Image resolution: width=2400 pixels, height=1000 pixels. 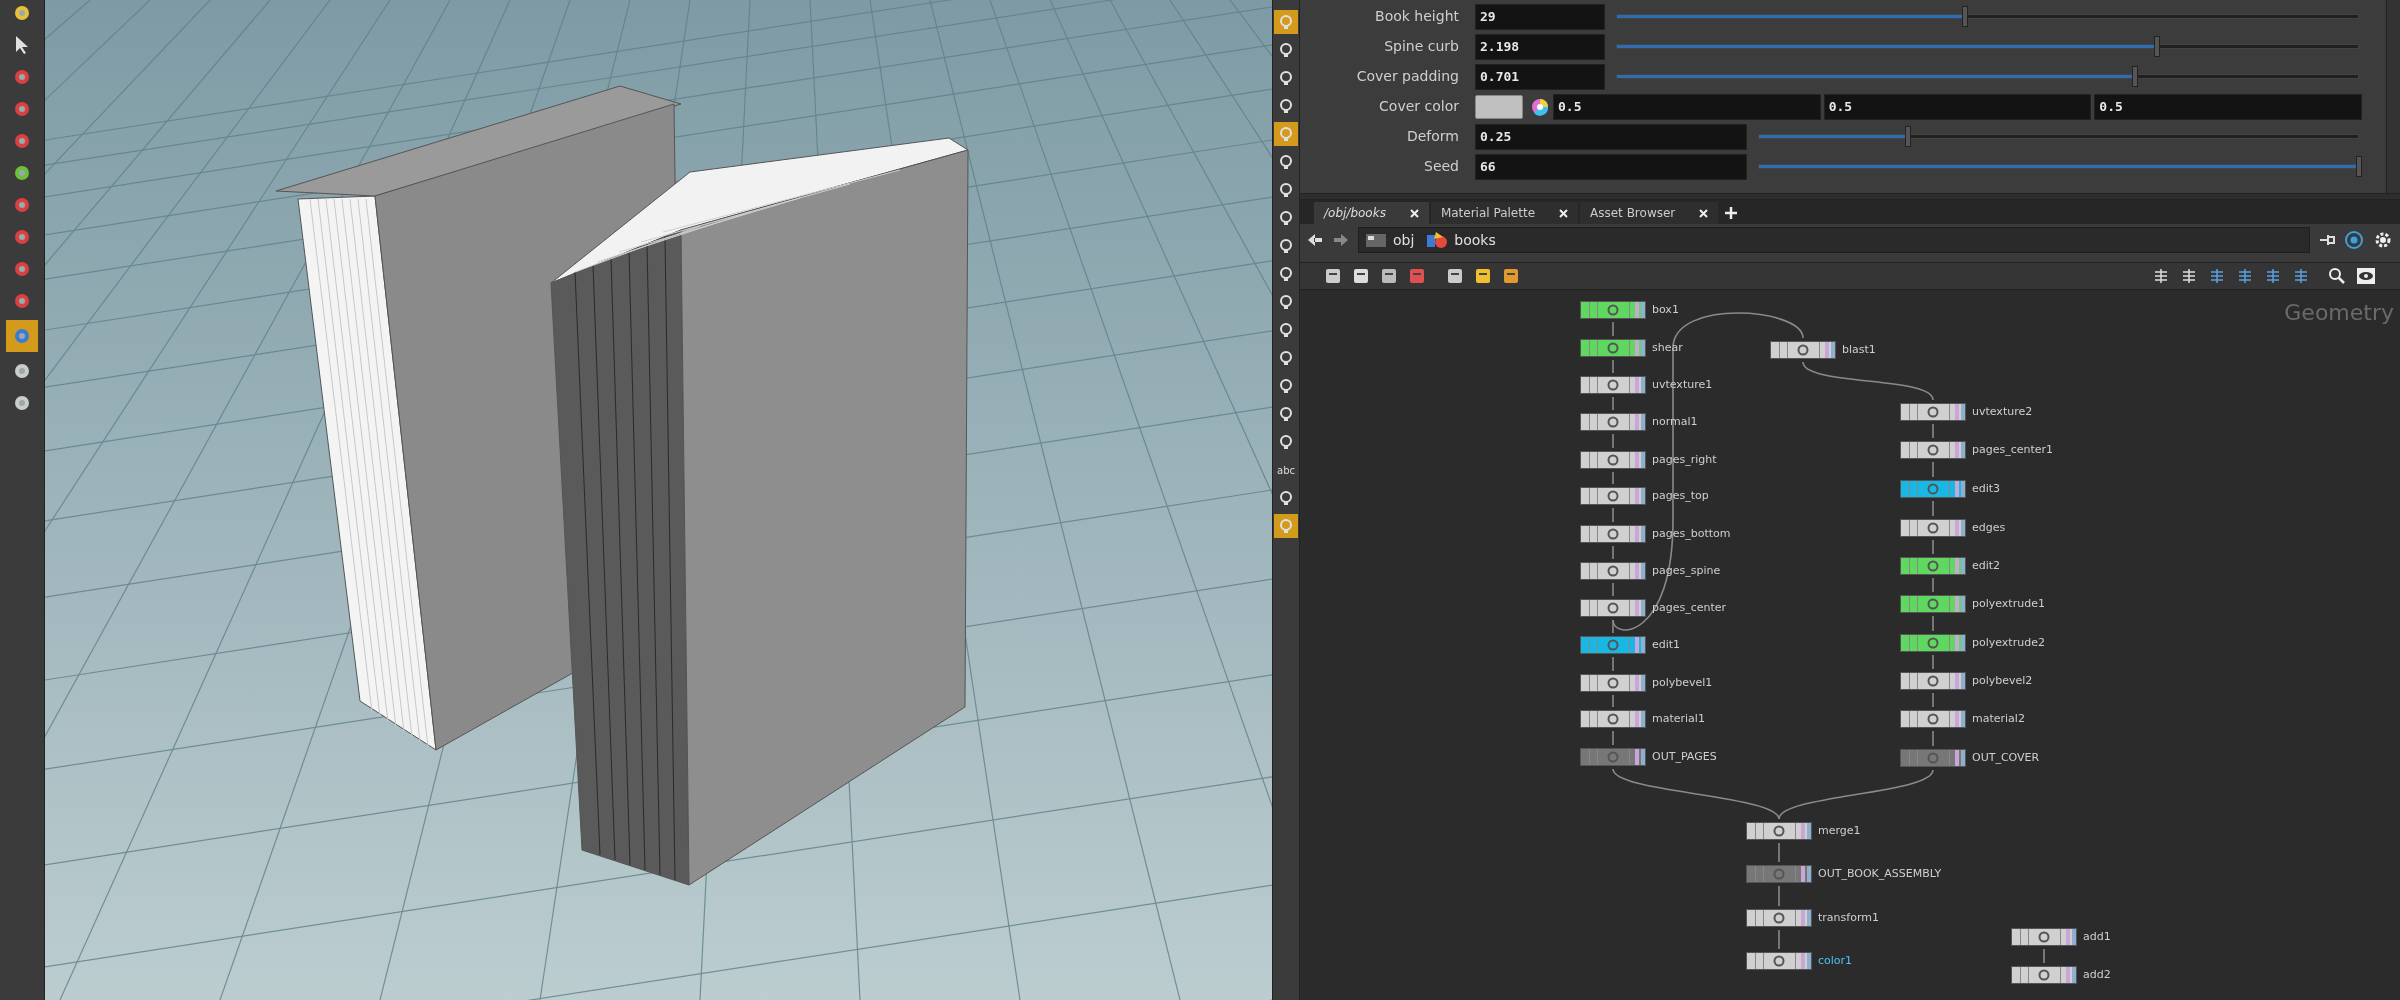 What do you see at coordinates (1689, 607) in the screenshot?
I see `node-label: pages_center` at bounding box center [1689, 607].